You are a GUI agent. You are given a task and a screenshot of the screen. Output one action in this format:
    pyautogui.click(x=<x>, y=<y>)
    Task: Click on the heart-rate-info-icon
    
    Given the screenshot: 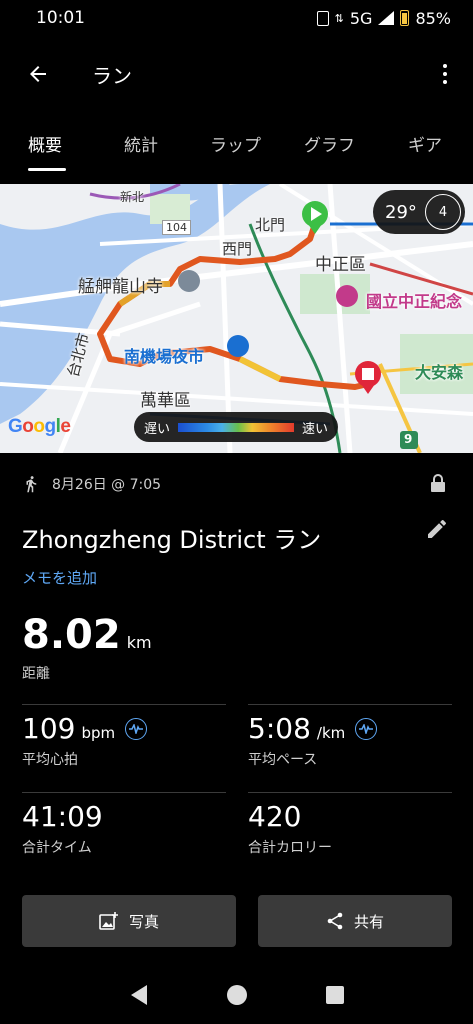 What is the action you would take?
    pyautogui.click(x=136, y=728)
    